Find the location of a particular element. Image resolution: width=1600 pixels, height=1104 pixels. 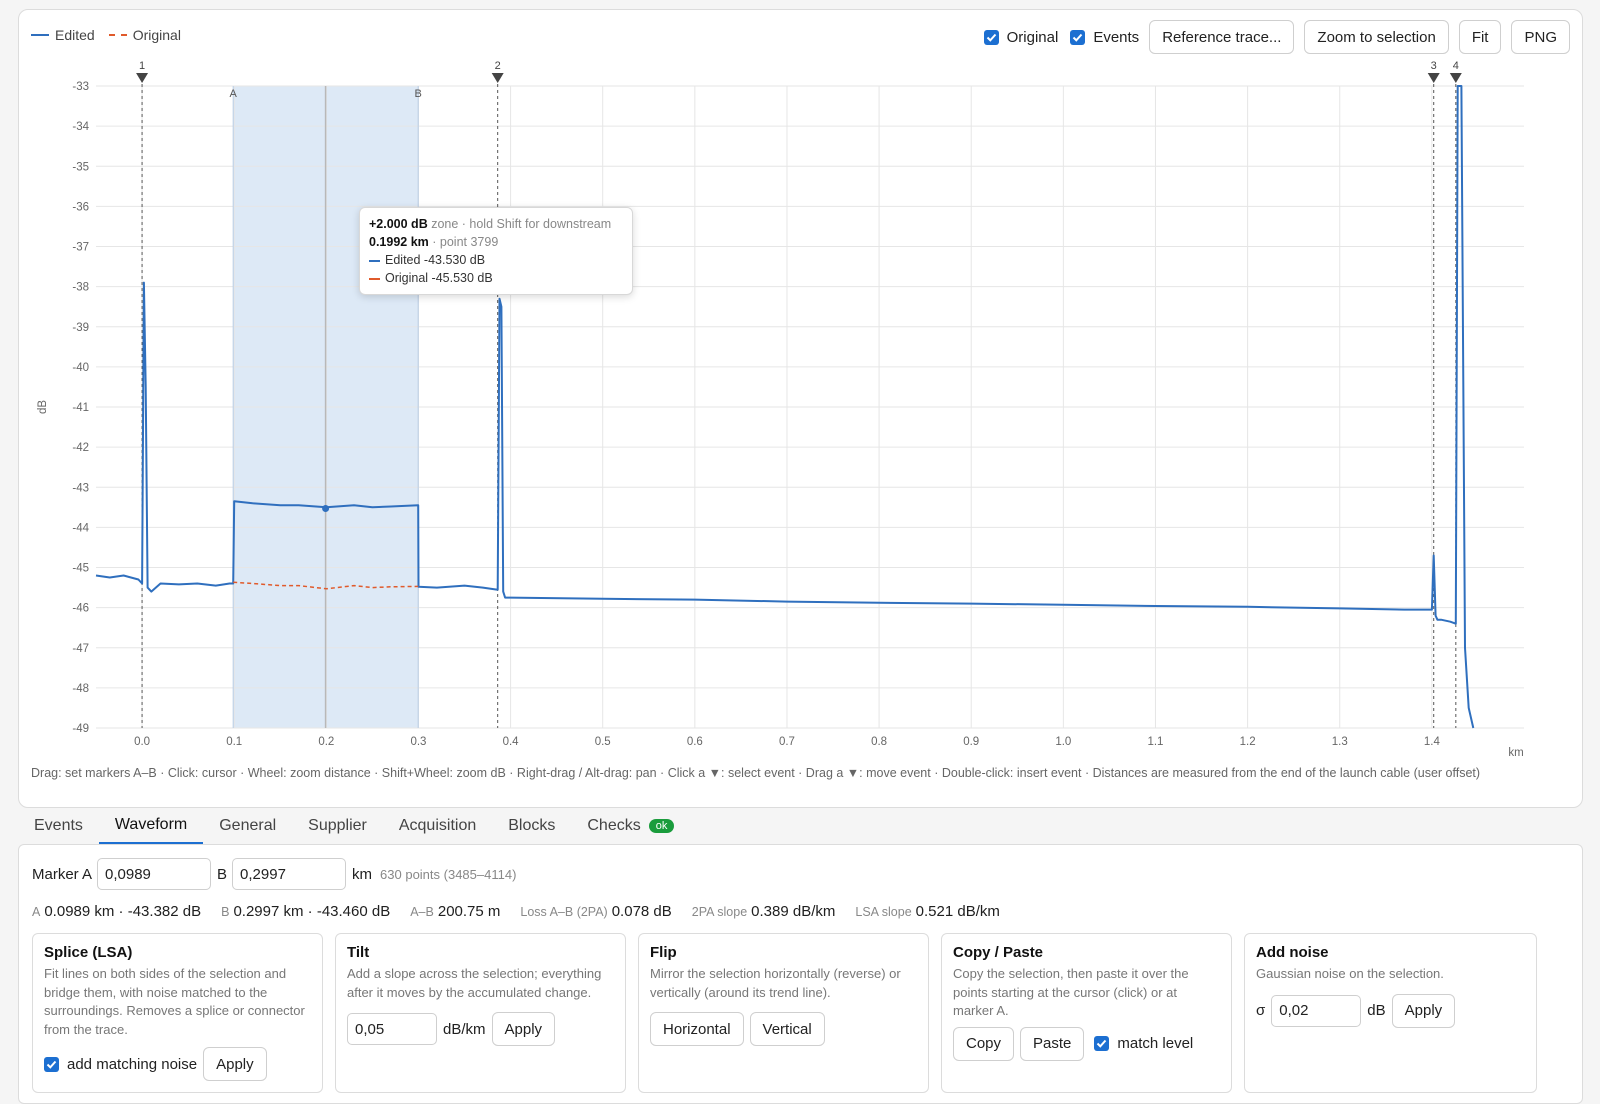

event-label-4: 4 is located at coordinates (1456, 66).